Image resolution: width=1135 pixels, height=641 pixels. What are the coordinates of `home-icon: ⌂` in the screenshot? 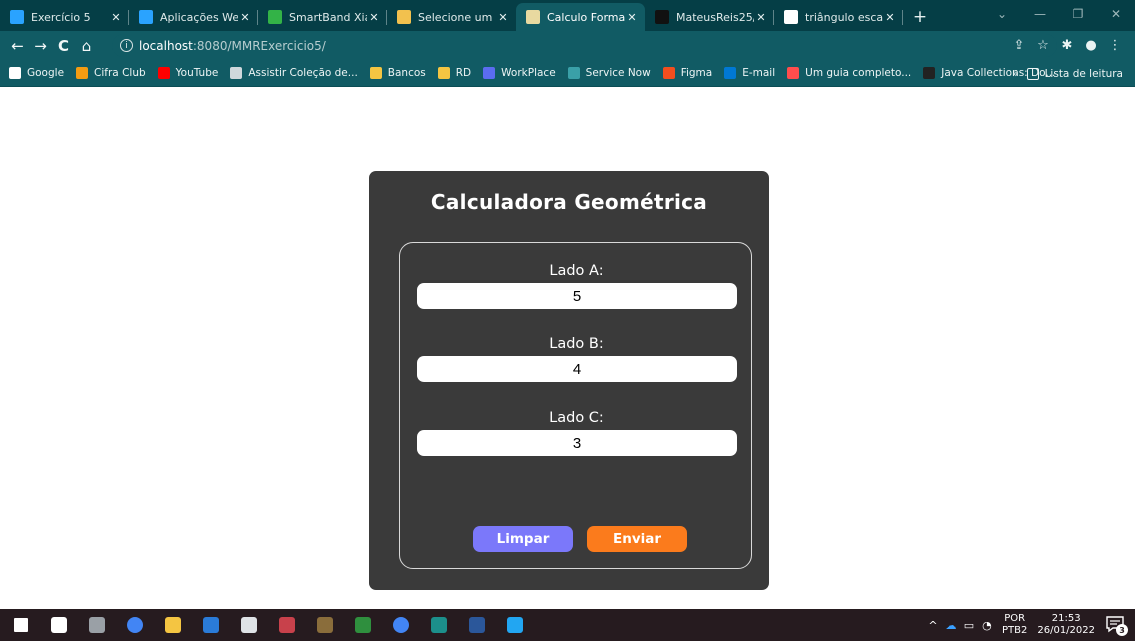 It's located at (86, 46).